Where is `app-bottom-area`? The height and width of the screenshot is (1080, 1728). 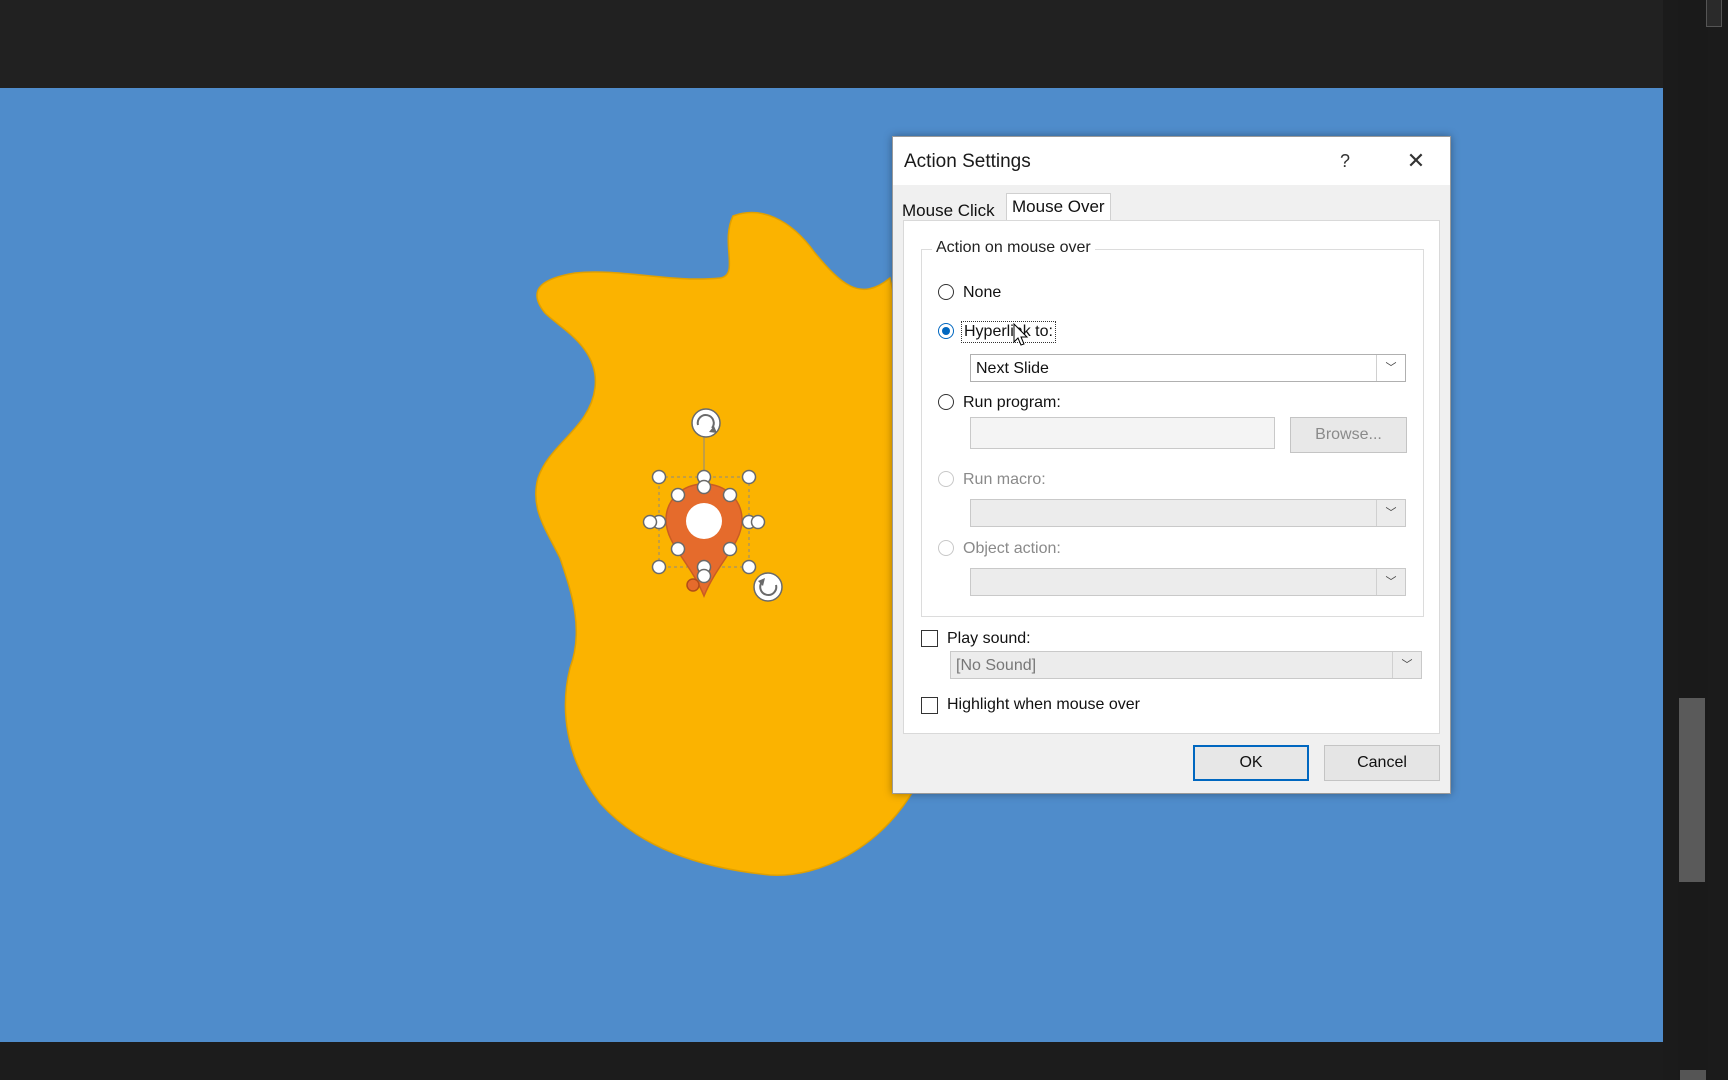 app-bottom-area is located at coordinates (831, 1061).